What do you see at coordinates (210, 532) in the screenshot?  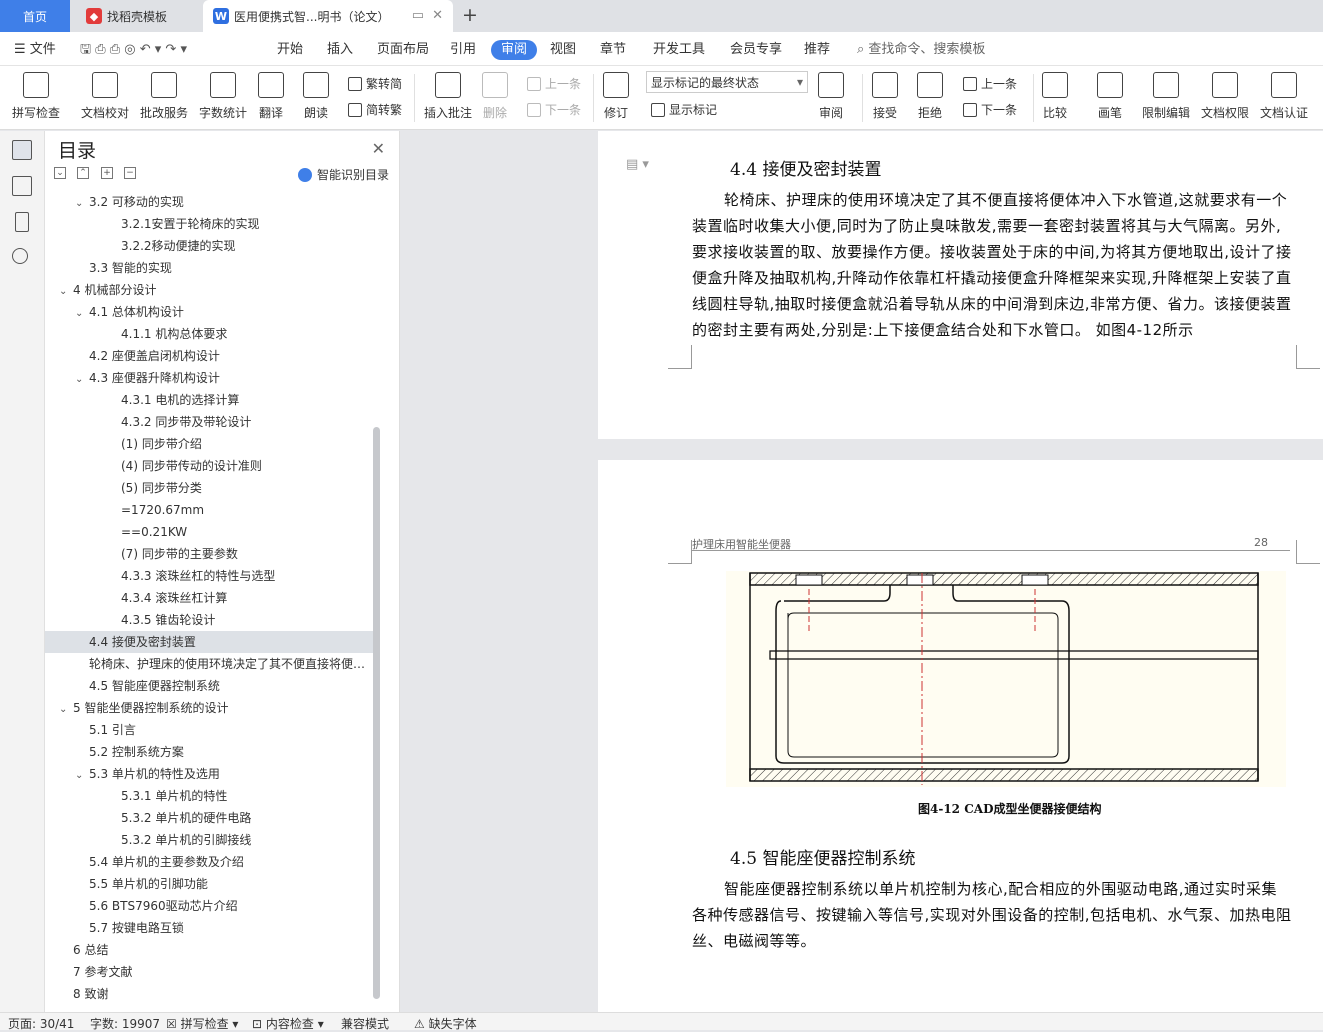 I see `toc-item: ==0.21KW` at bounding box center [210, 532].